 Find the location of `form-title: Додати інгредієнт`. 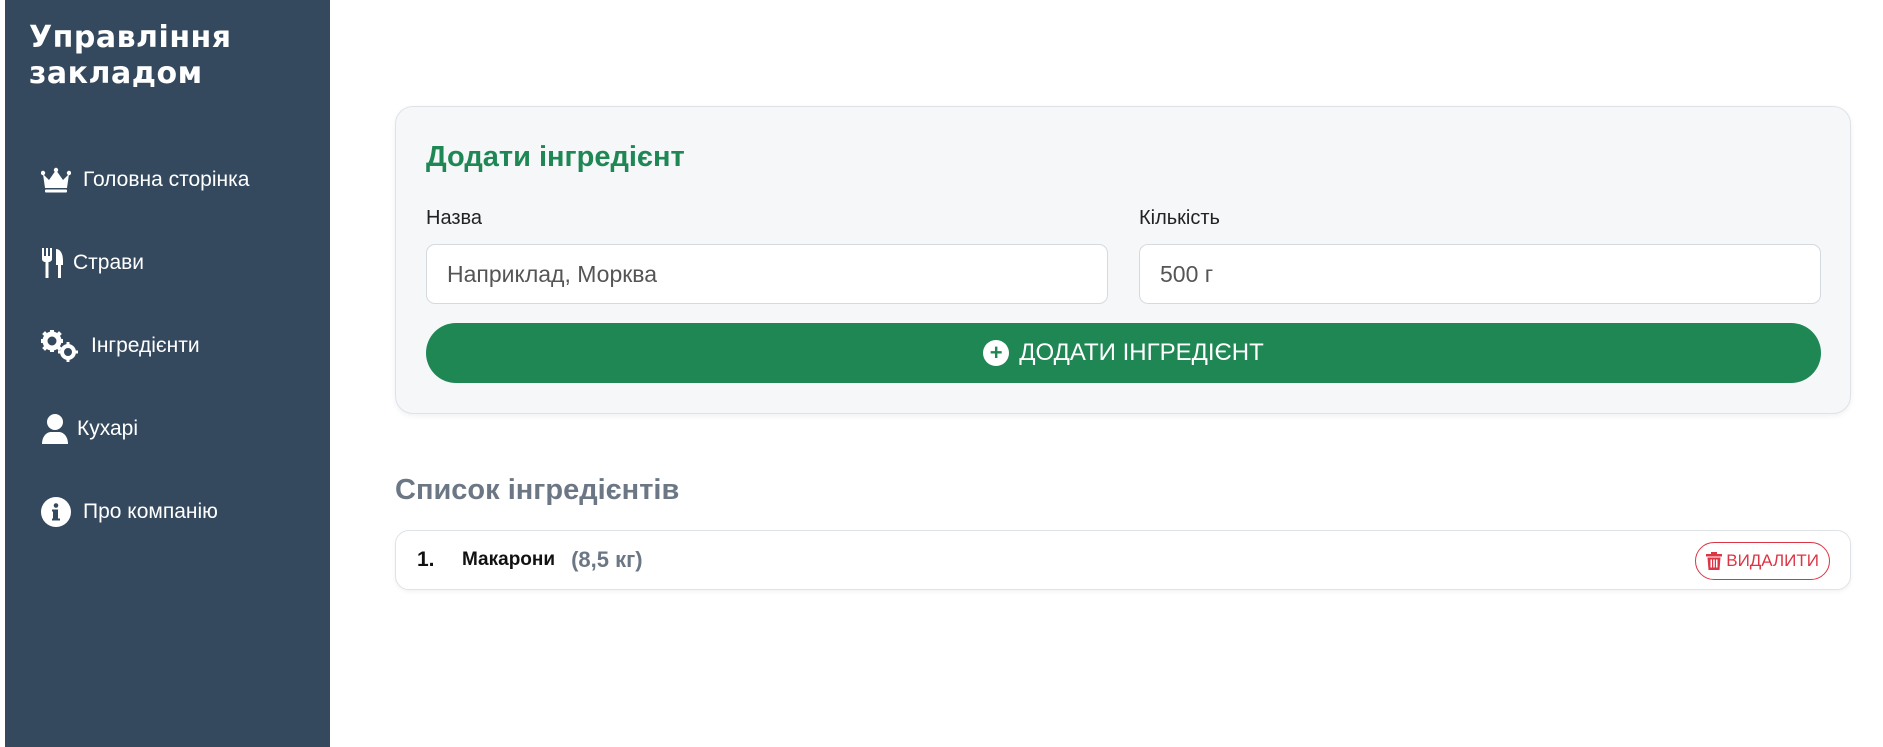

form-title: Додати інгредієнт is located at coordinates (555, 157).